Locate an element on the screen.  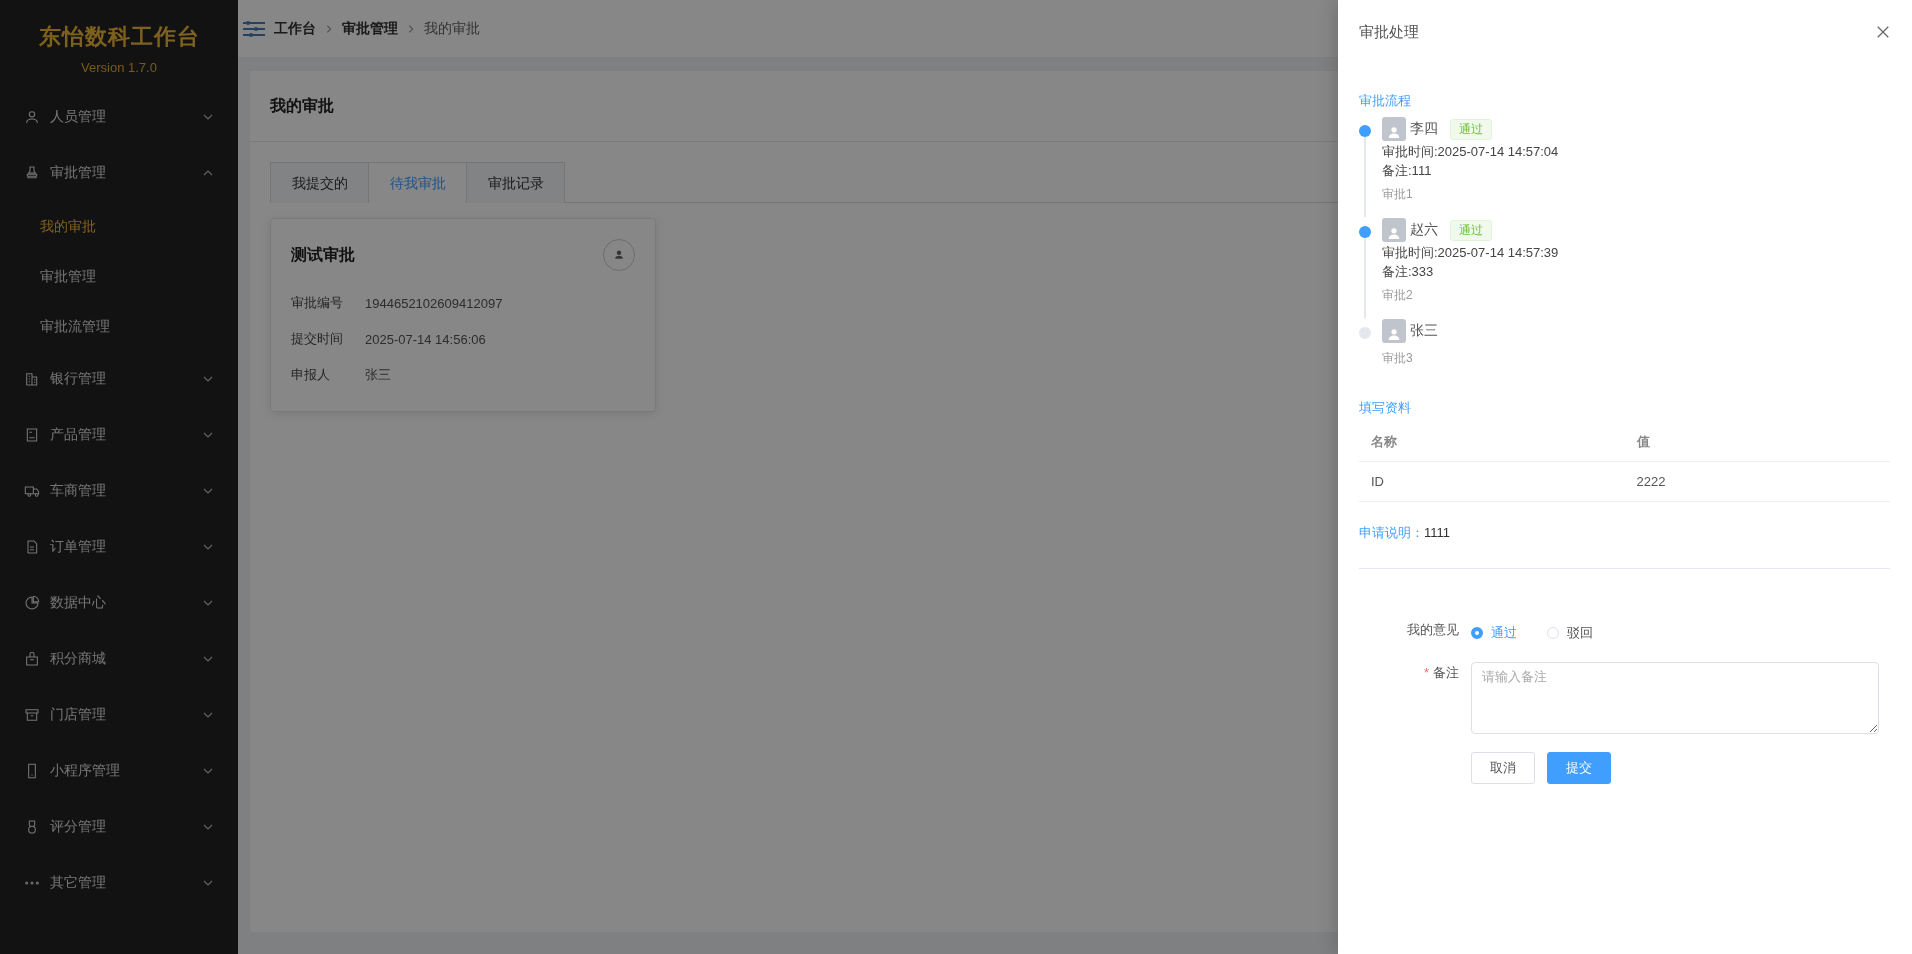
step-label: 审批3 is located at coordinates (1398, 358).